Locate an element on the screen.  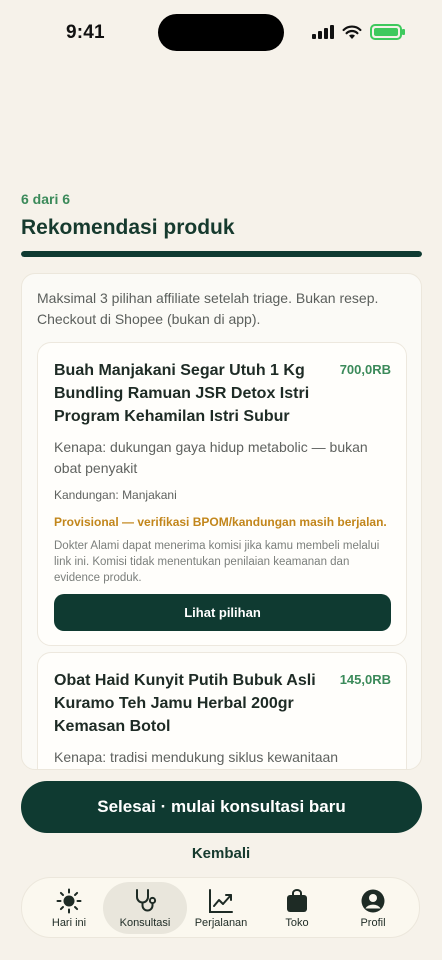
product-price: 145,0RB is located at coordinates (365, 679).